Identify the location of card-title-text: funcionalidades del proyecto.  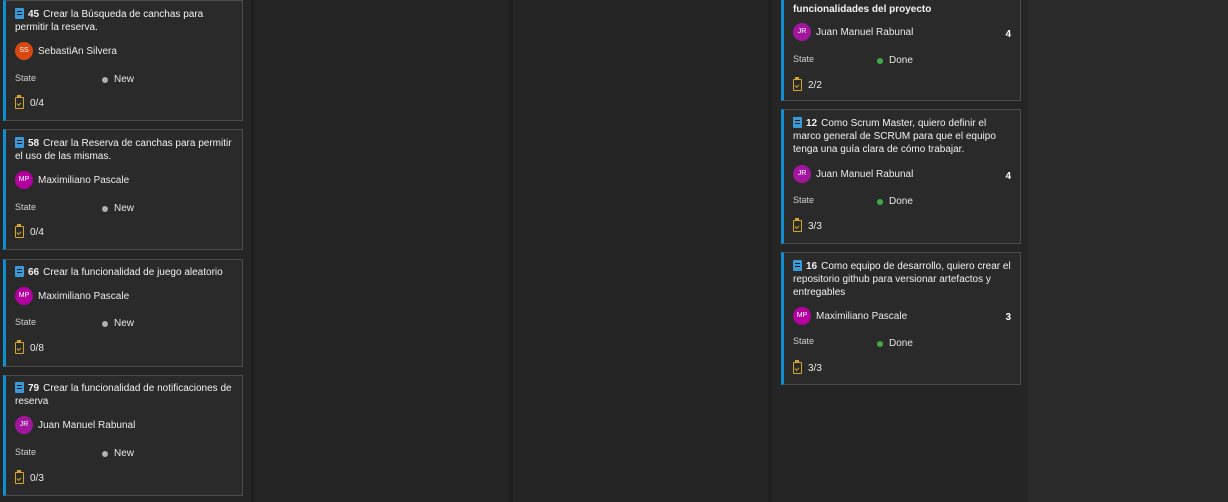
(902, 9).